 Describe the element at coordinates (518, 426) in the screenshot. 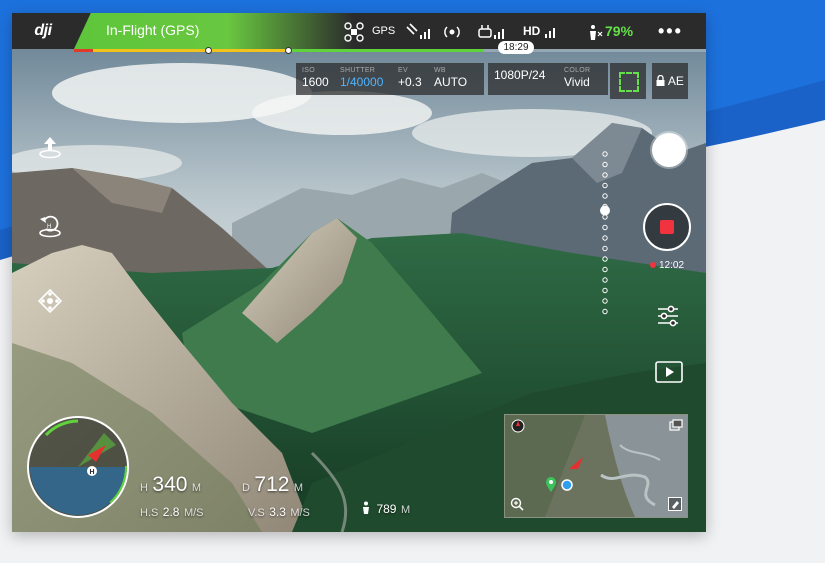

I see `compass-icon` at that location.